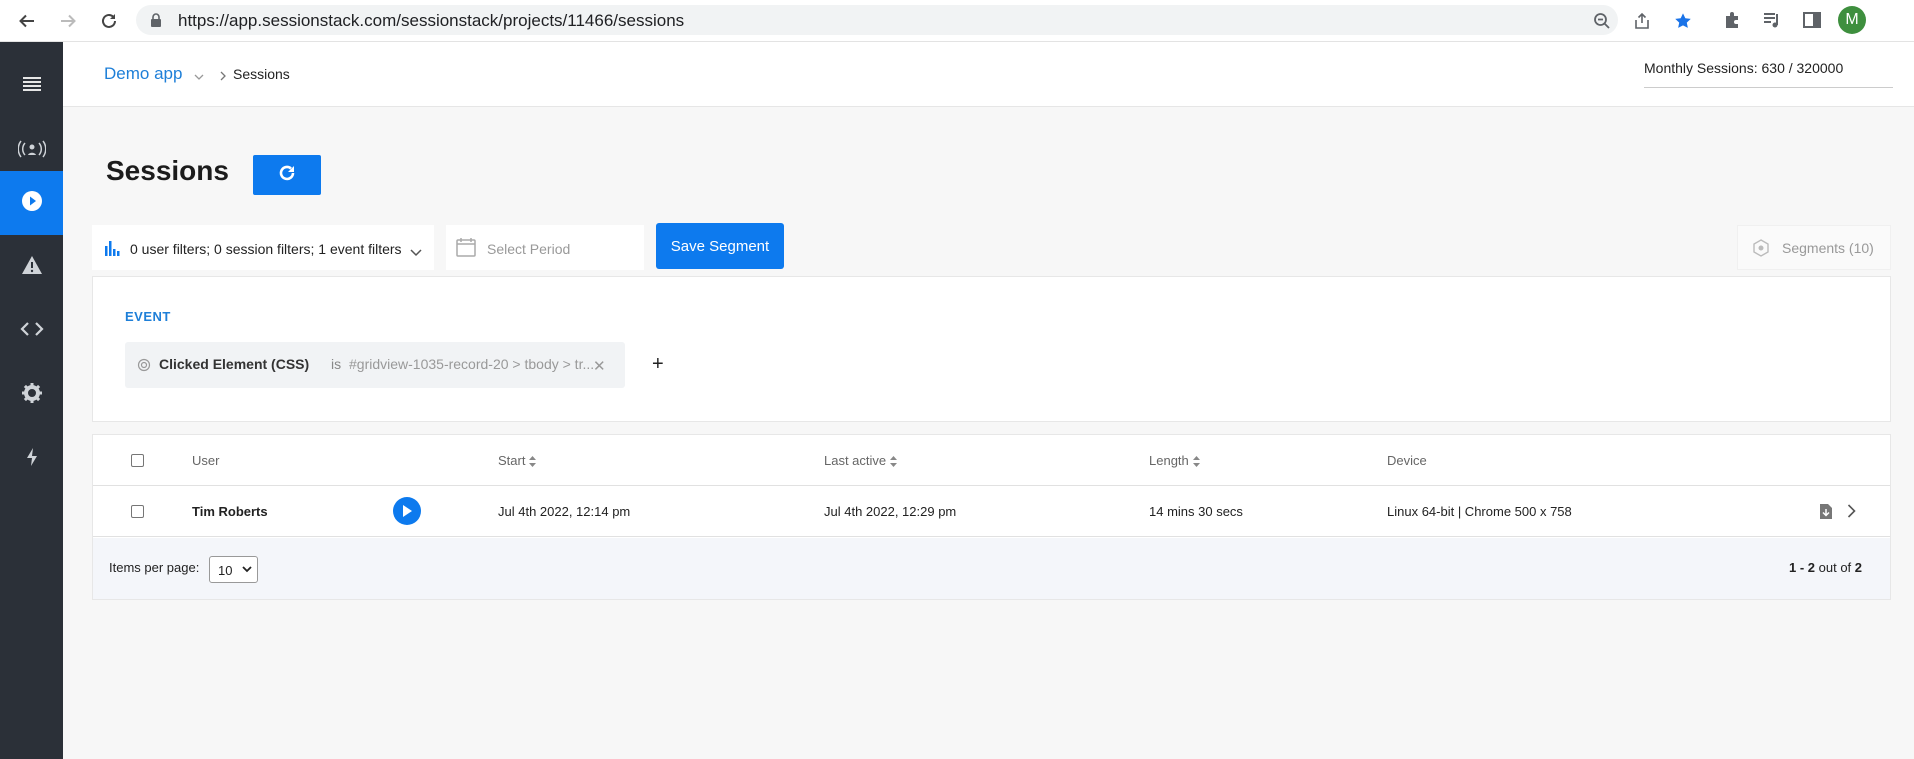  I want to click on monthly-sessions-usage: Monthly Sessions: 630 / 320000, so click(1744, 68).